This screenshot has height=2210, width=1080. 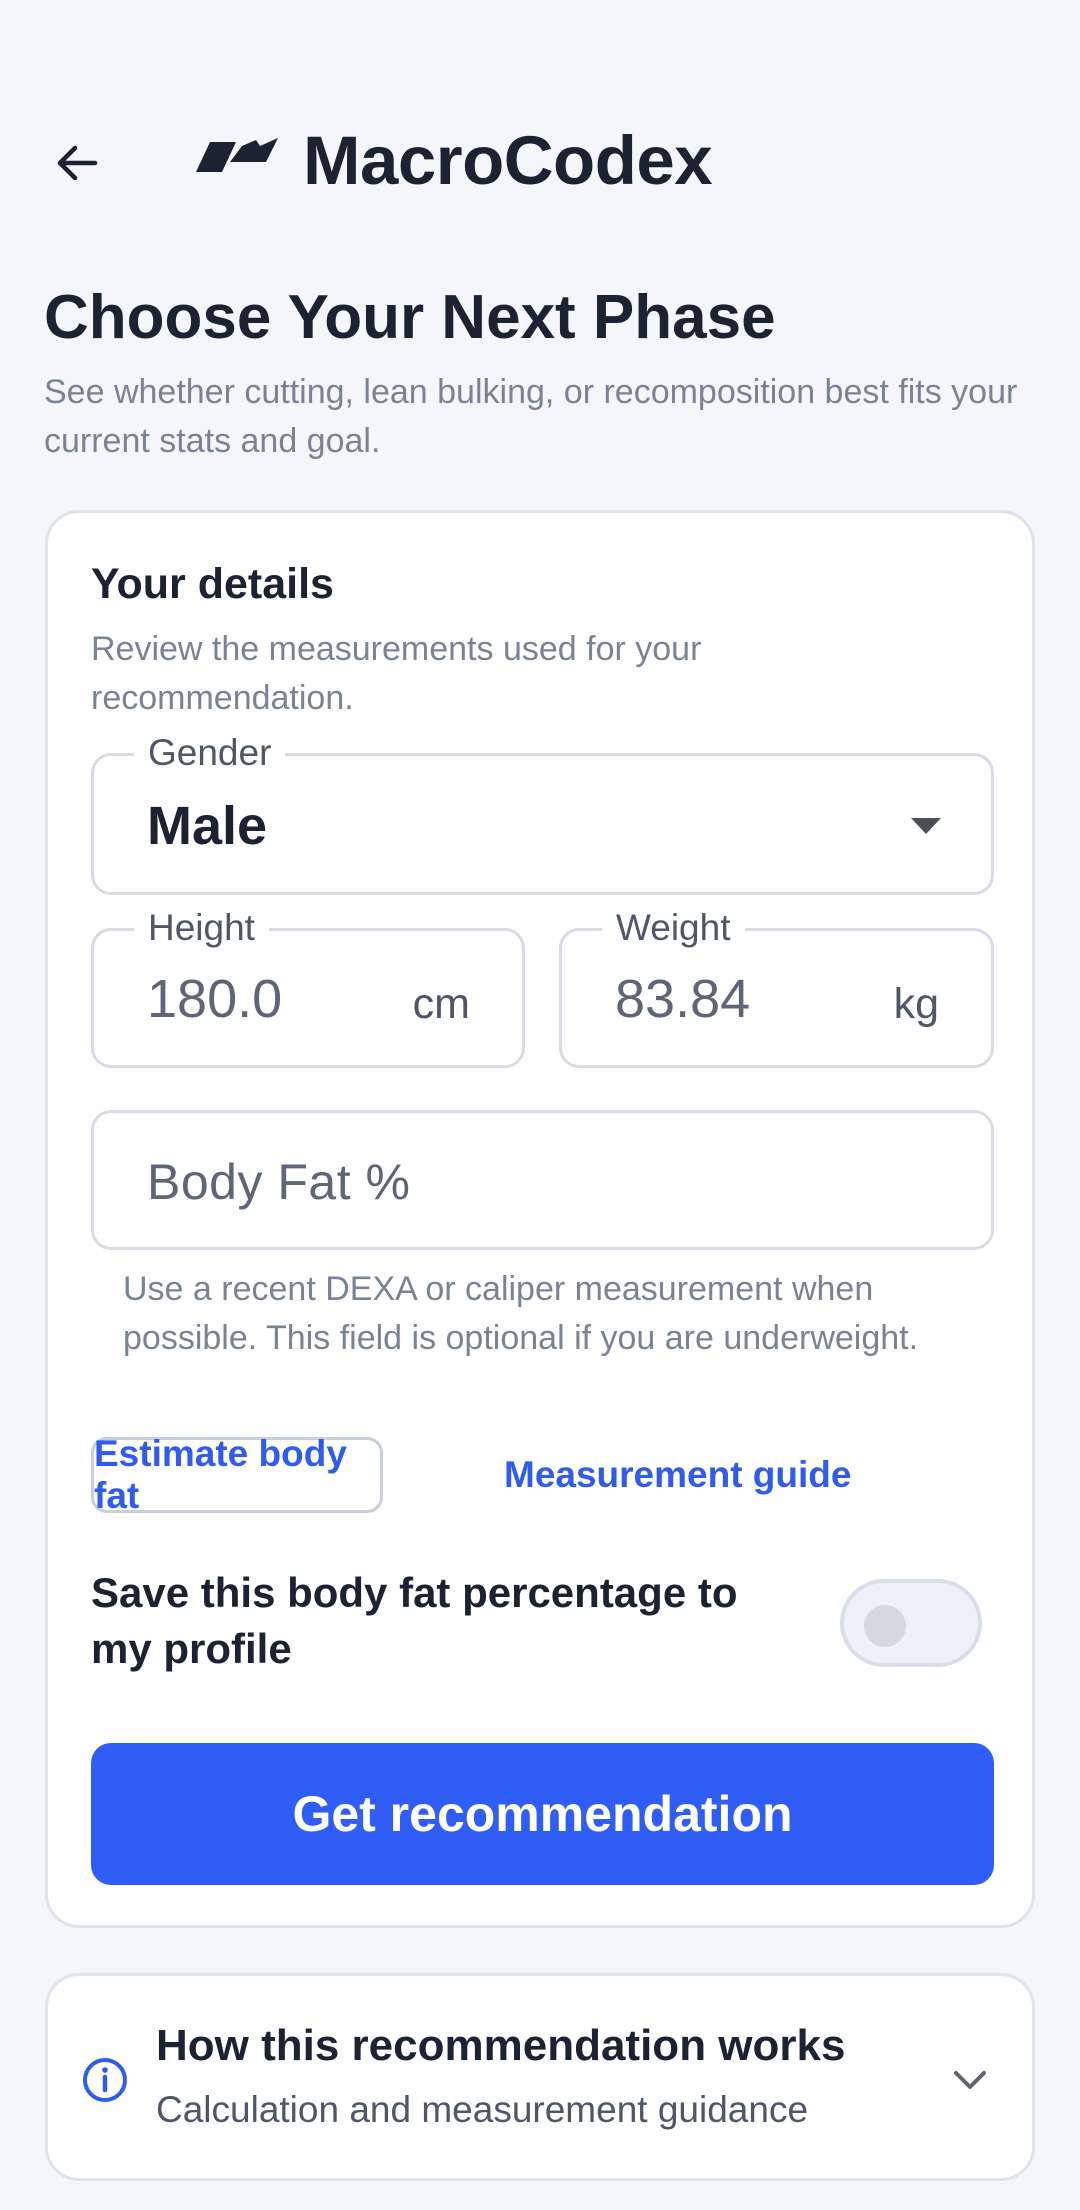 What do you see at coordinates (237, 158) in the screenshot?
I see `logo-icon` at bounding box center [237, 158].